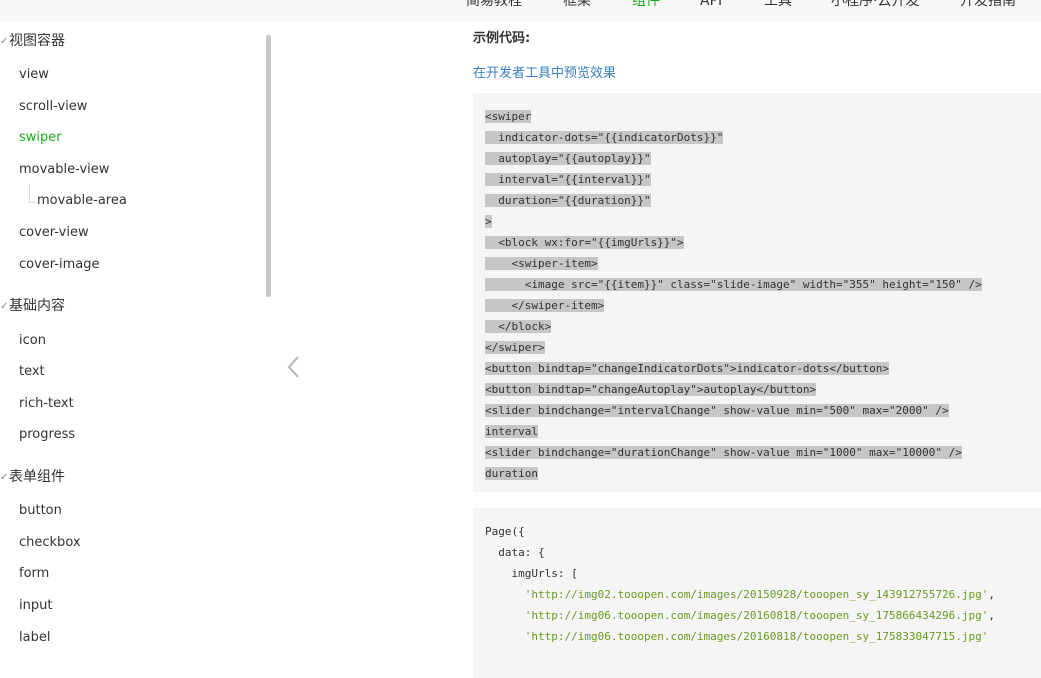 Image resolution: width=1041 pixels, height=678 pixels. What do you see at coordinates (515, 552) in the screenshot?
I see `code-line: data: {` at bounding box center [515, 552].